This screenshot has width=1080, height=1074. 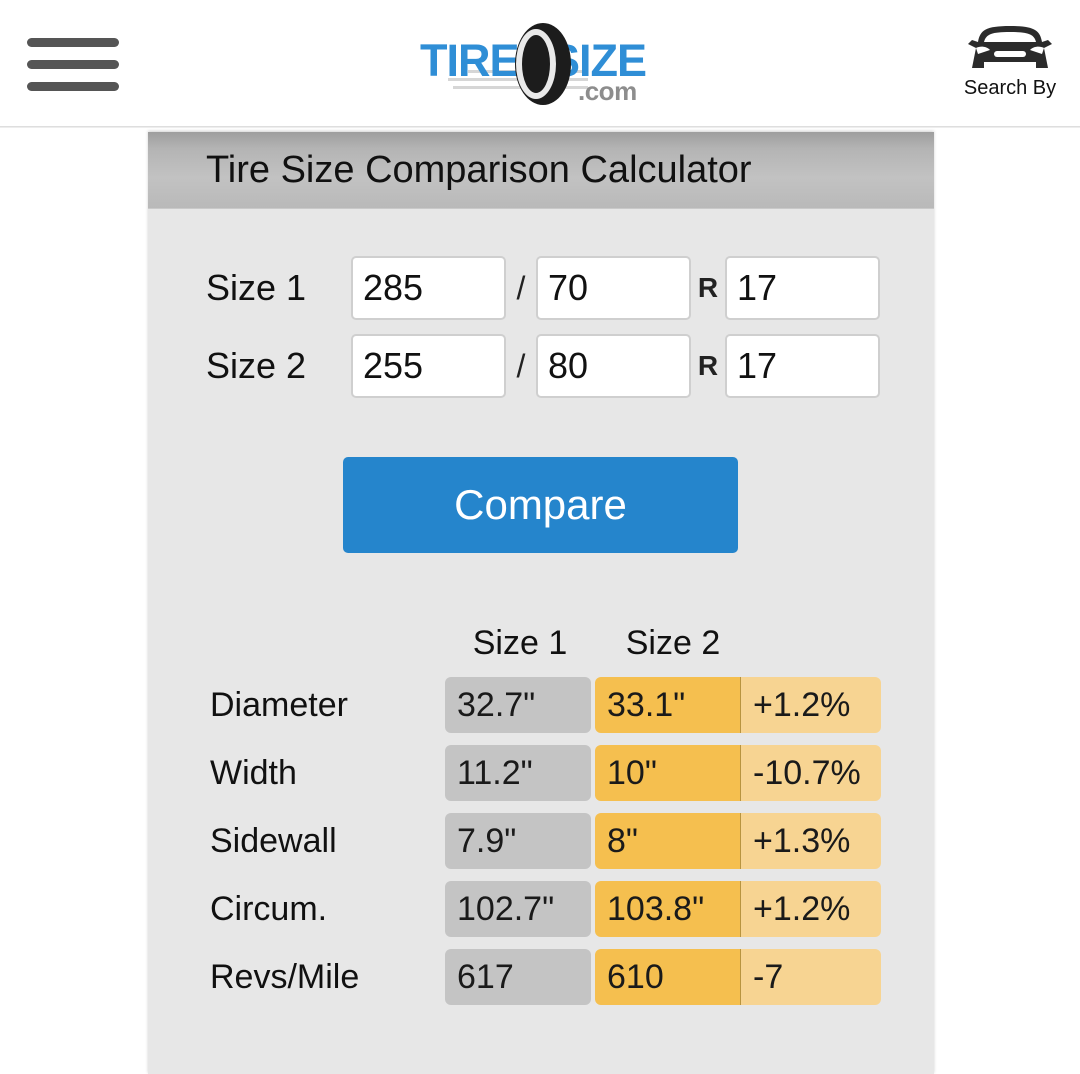 I want to click on revs-per-mile-difference-value: -7, so click(x=811, y=977).